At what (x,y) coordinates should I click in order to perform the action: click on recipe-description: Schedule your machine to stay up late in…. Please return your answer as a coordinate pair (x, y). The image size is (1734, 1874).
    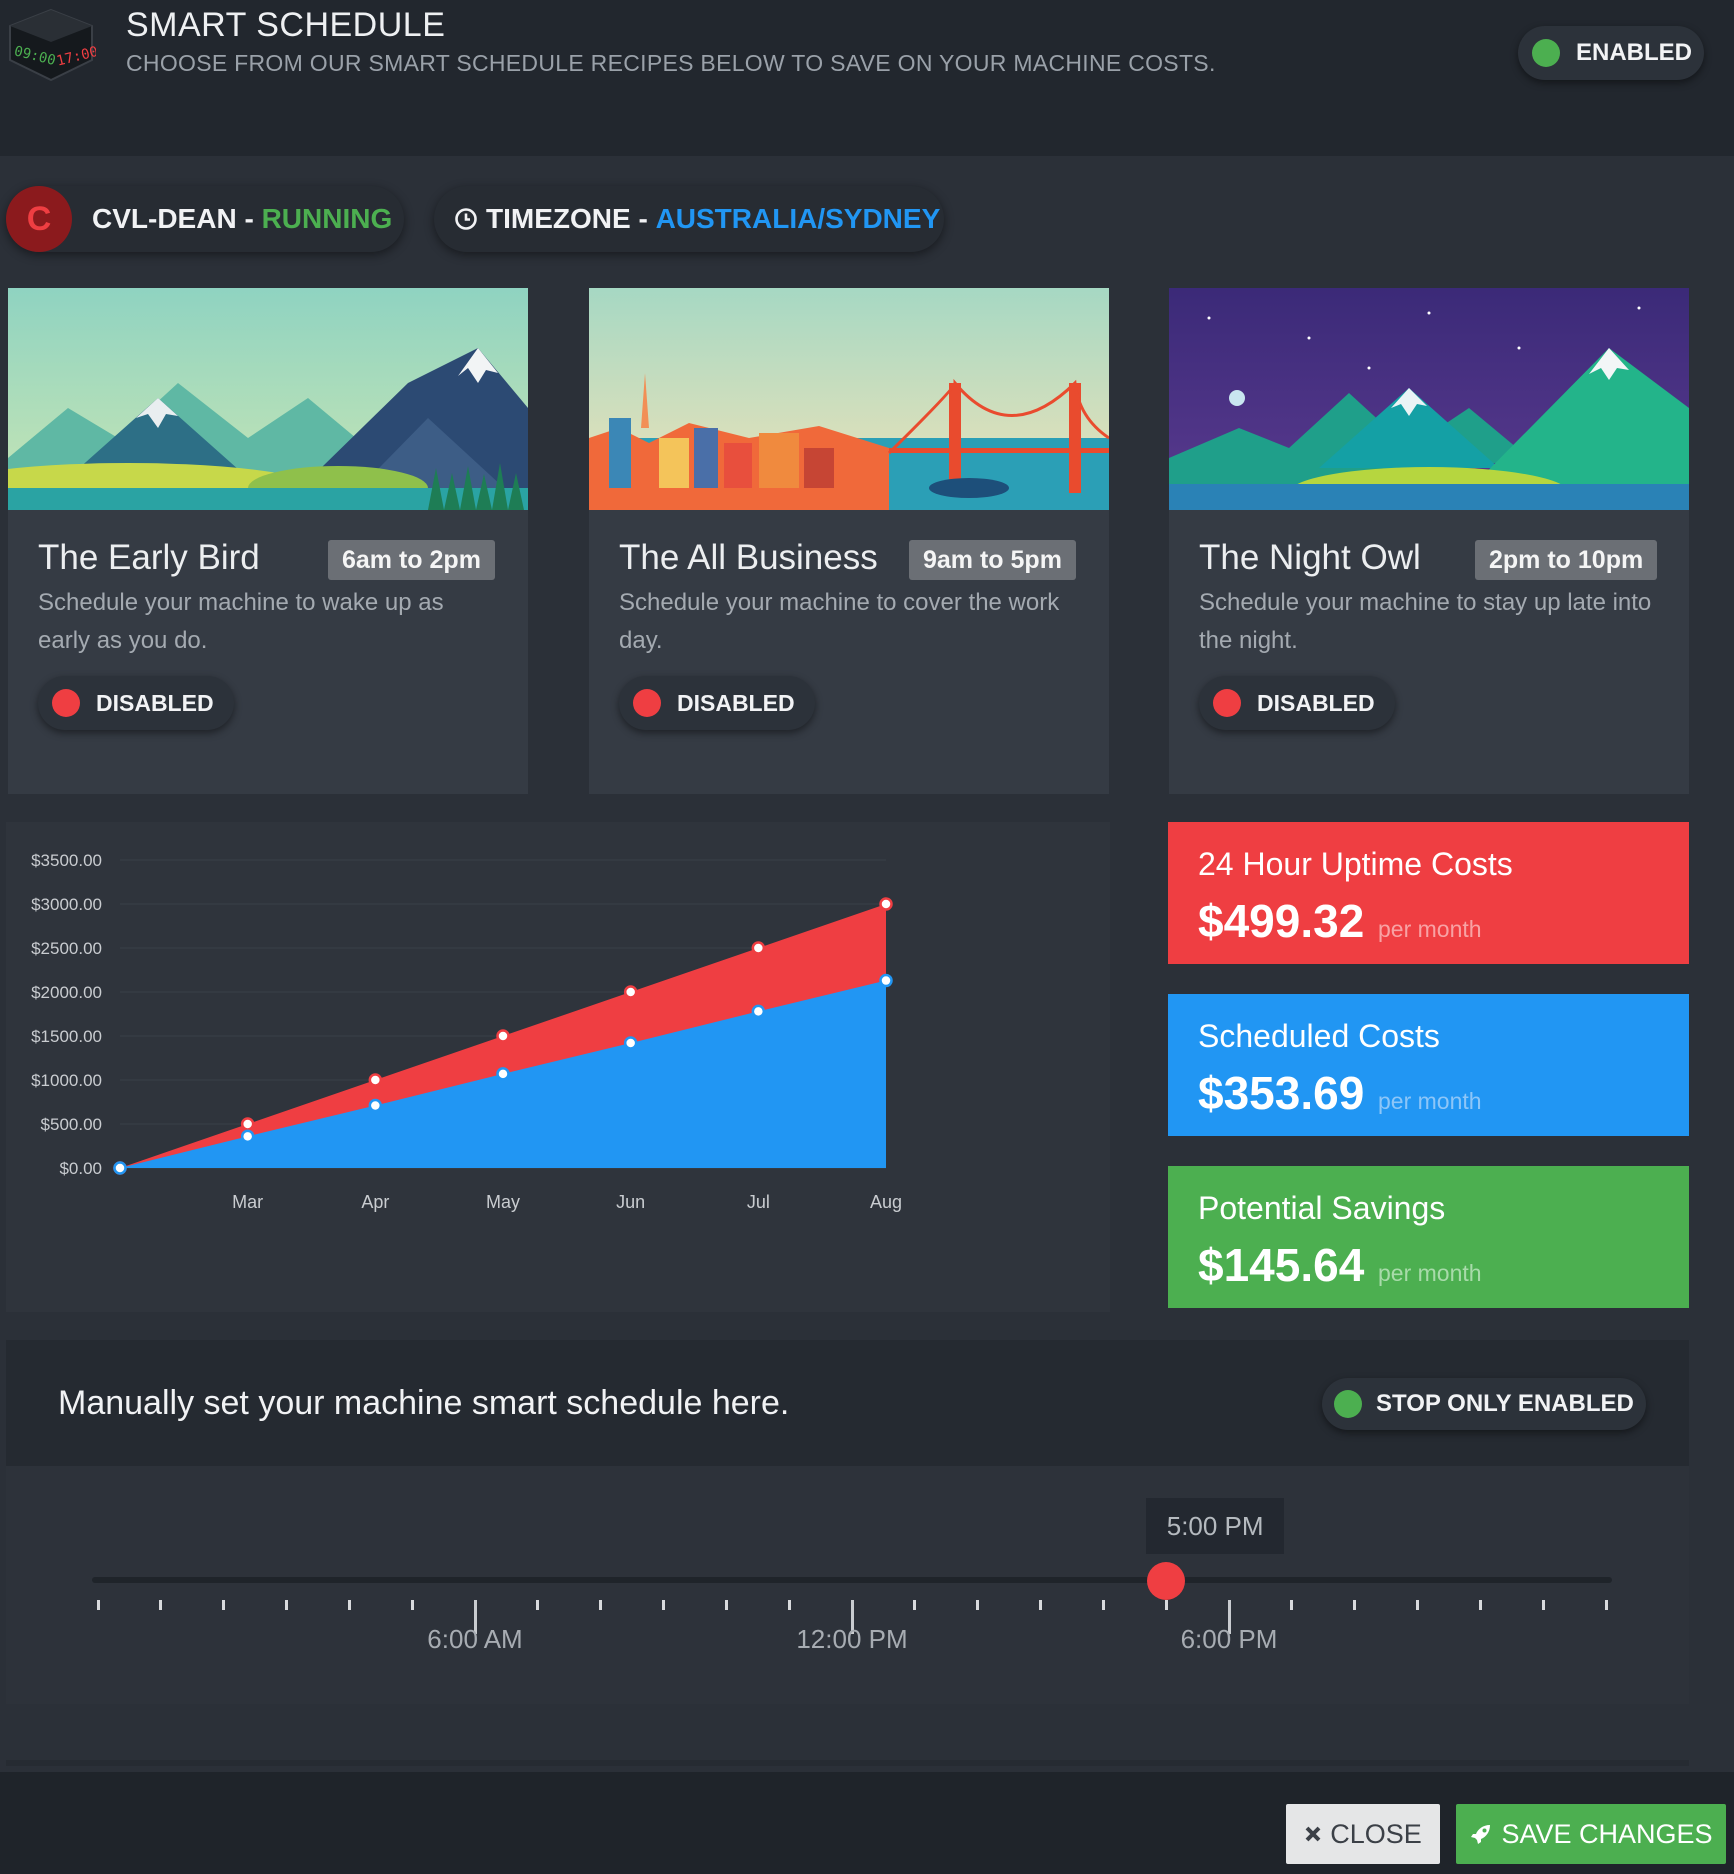
    Looking at the image, I should click on (1425, 621).